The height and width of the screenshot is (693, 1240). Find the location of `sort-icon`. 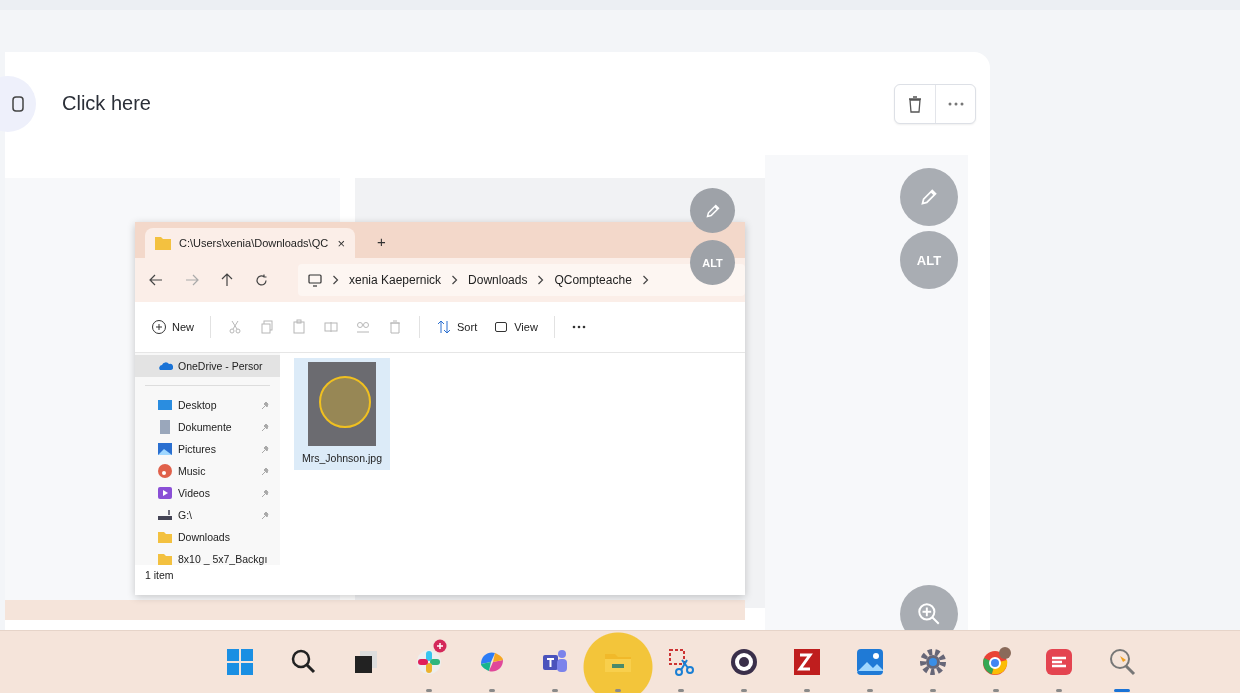

sort-icon is located at coordinates (444, 327).